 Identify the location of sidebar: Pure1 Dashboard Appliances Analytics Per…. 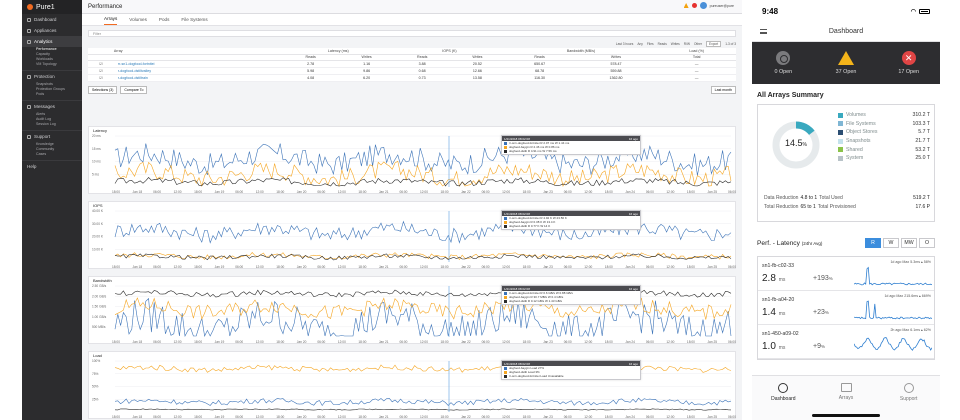
(52, 210).